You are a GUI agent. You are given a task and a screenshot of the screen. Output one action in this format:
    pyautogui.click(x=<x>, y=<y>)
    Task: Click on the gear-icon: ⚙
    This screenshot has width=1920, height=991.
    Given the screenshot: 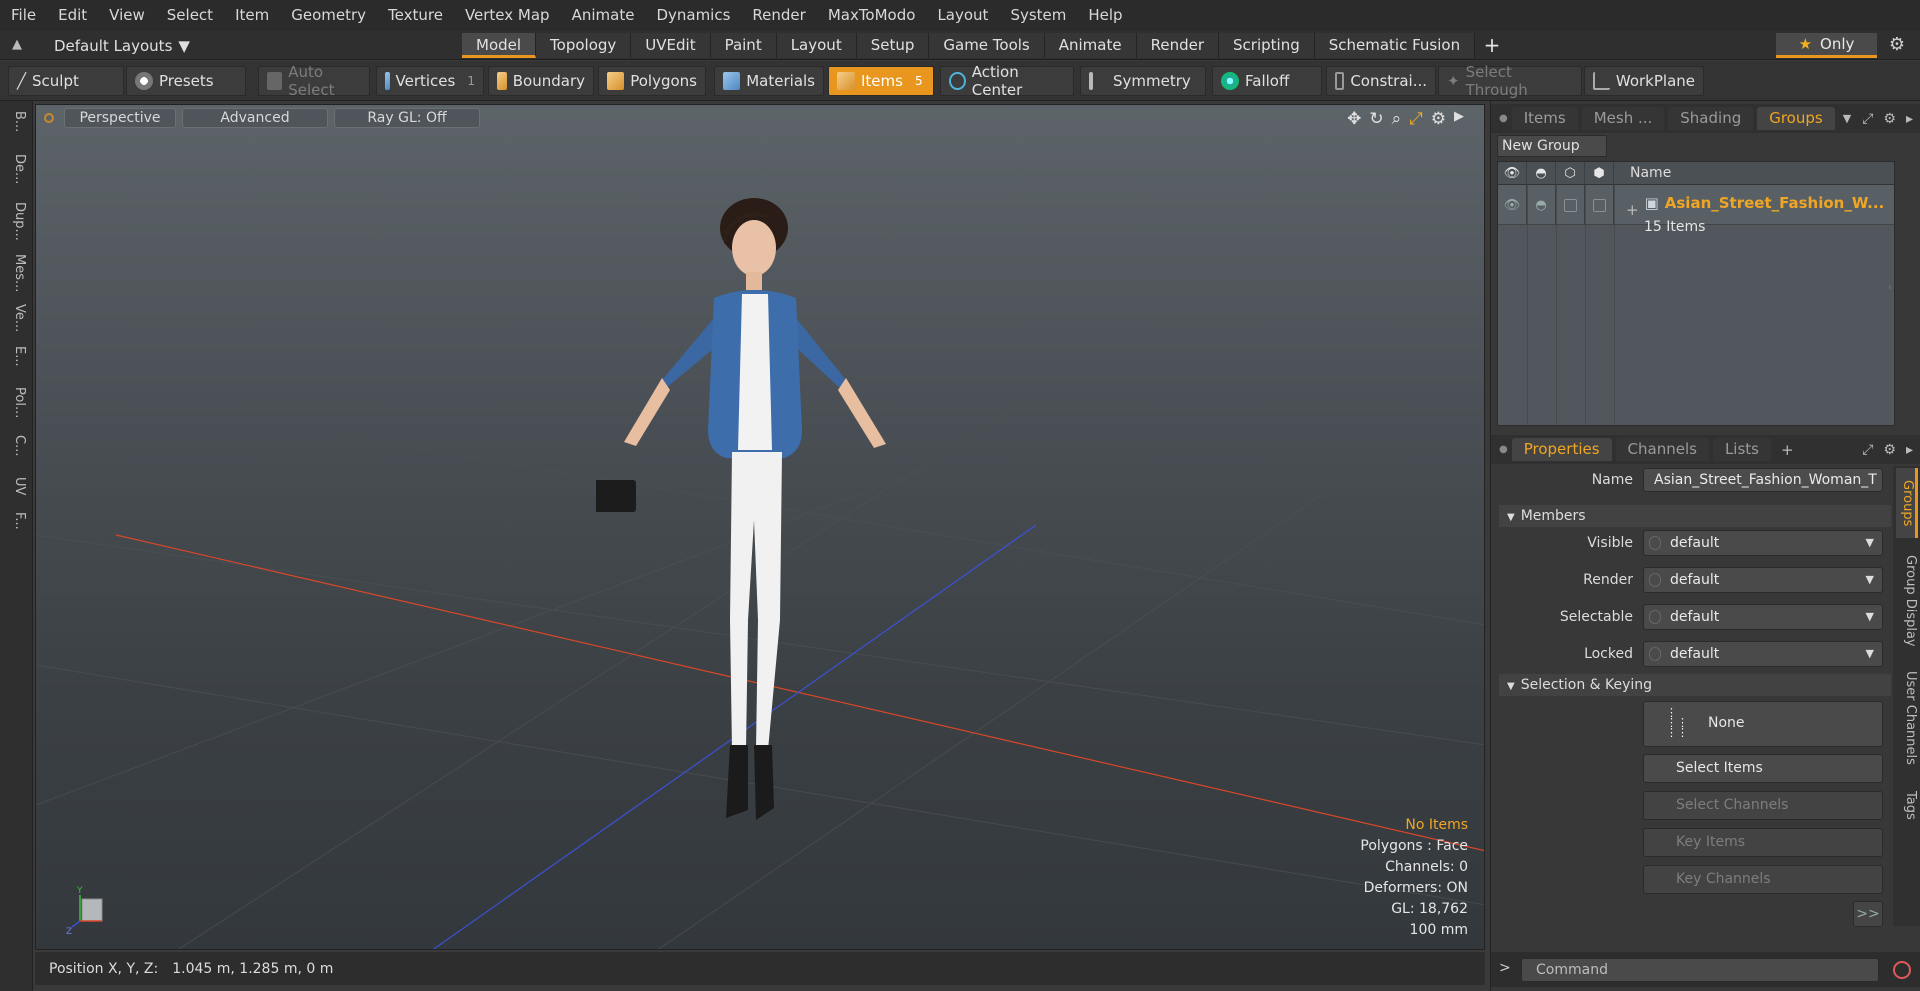 What is the action you would take?
    pyautogui.click(x=1897, y=45)
    